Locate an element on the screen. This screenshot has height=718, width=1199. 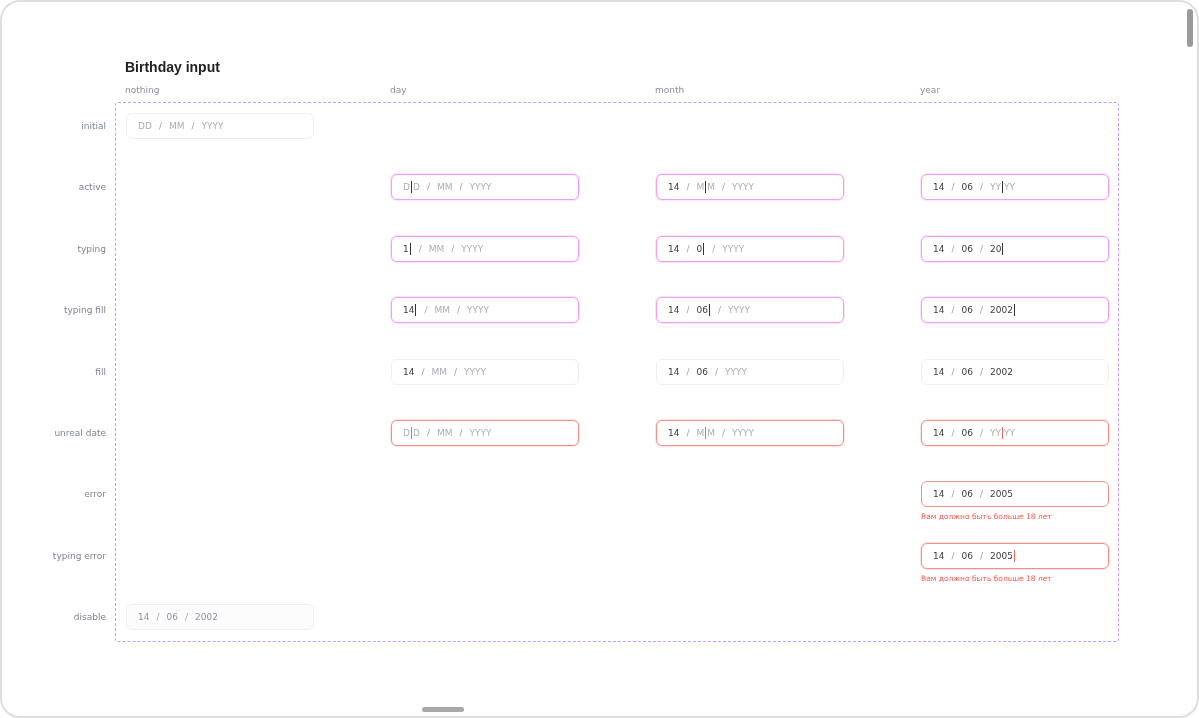
section-title: Birthday input is located at coordinates (172, 67).